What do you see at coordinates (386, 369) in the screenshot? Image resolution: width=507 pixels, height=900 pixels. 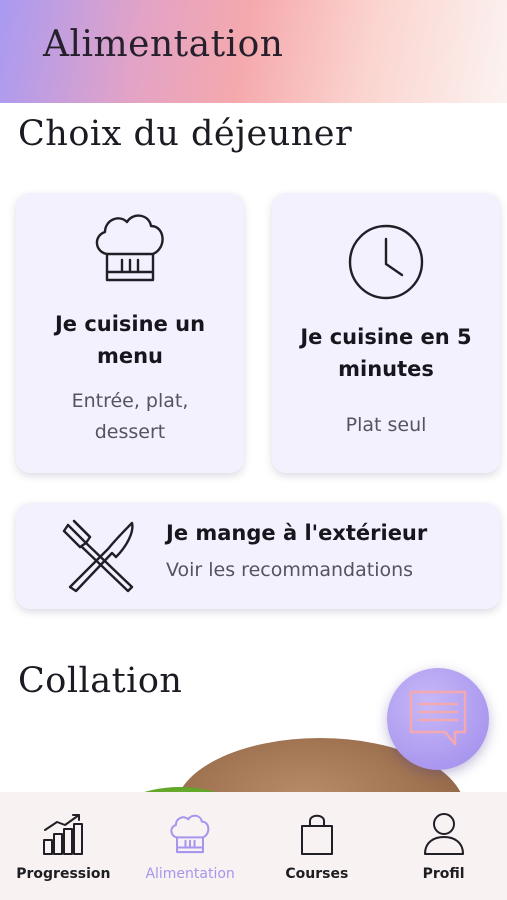 I see `cook-5min-title-line2: minutes` at bounding box center [386, 369].